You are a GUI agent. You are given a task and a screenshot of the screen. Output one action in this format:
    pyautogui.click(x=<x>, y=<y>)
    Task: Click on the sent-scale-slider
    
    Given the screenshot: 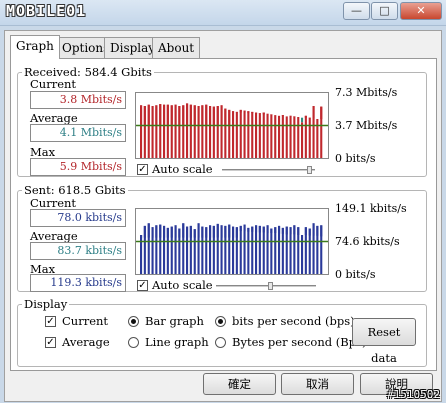 What is the action you would take?
    pyautogui.click(x=266, y=286)
    